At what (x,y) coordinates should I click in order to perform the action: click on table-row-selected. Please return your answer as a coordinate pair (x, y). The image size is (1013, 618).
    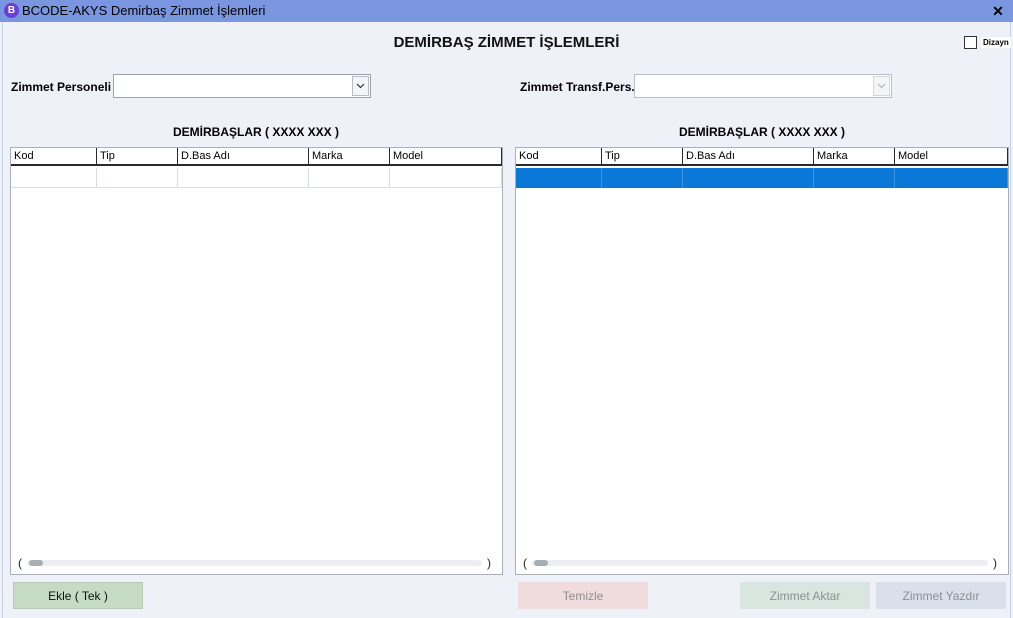
    Looking at the image, I should click on (762, 178).